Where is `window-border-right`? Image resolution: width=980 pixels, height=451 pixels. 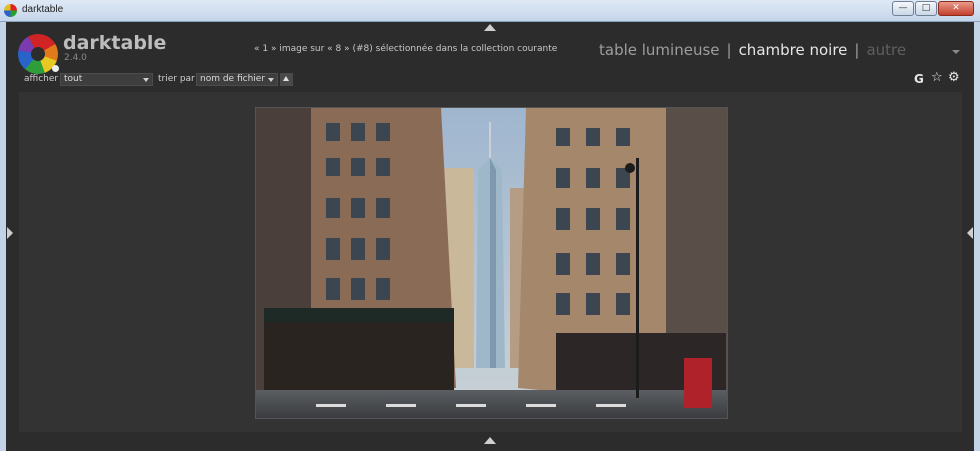
window-border-right is located at coordinates (977, 236).